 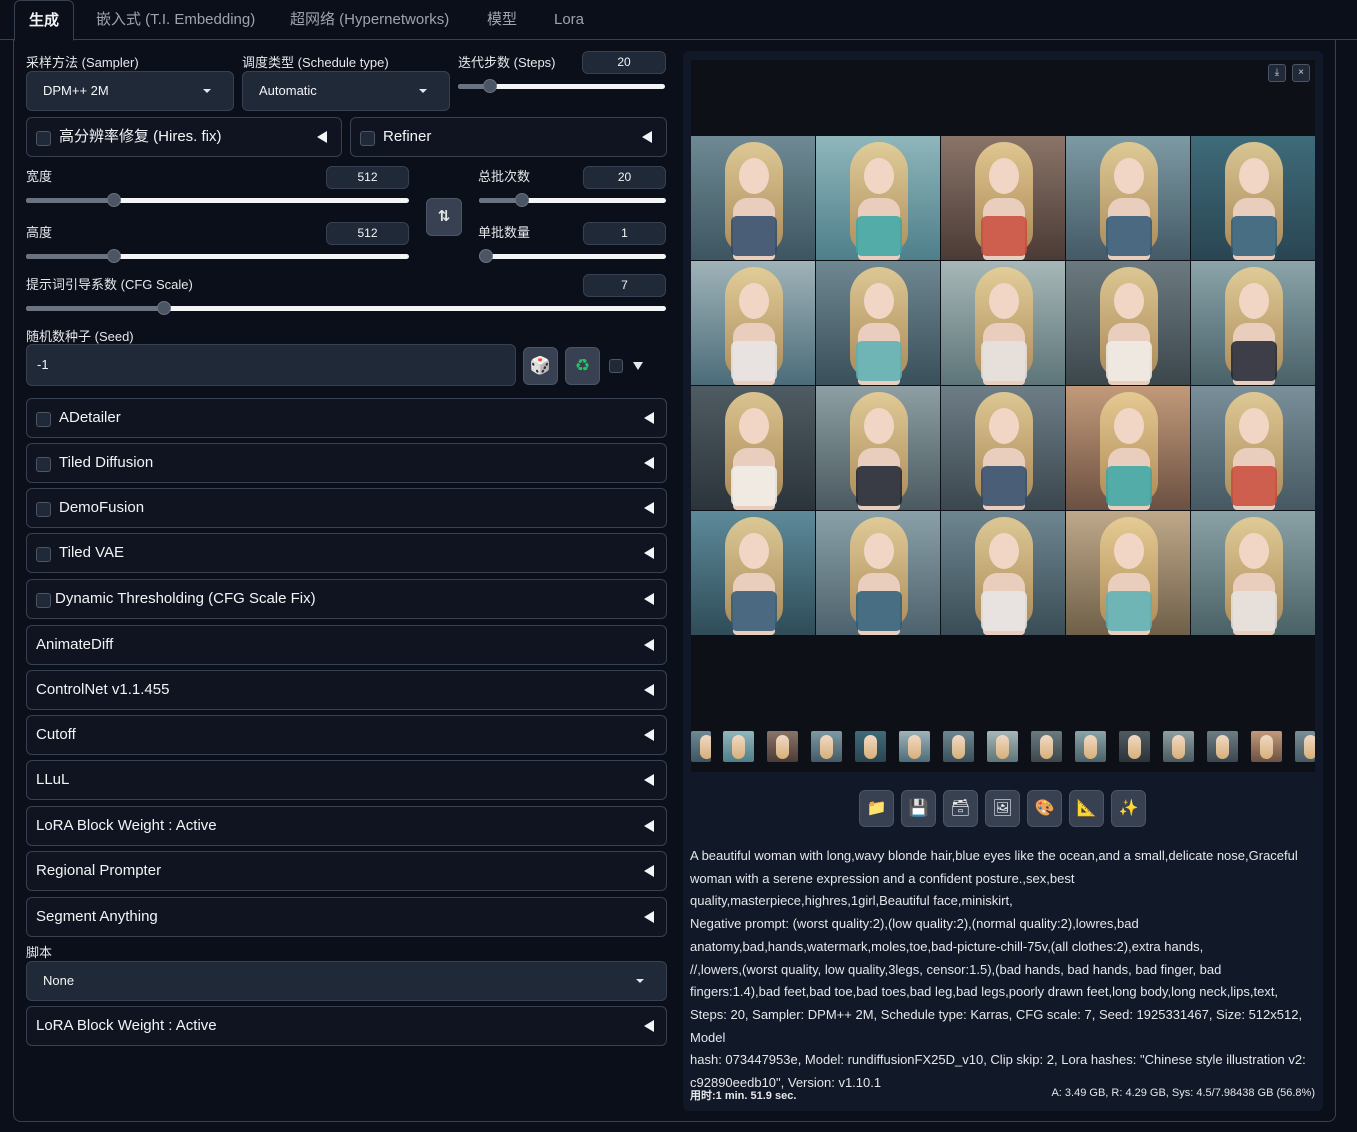 I want to click on accordion-demofusion: DemoFusion, so click(x=346, y=508).